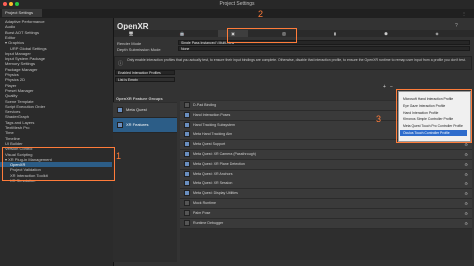 This screenshot has width=474, height=266. I want to click on window-title: Project Settings, so click(237, 4).